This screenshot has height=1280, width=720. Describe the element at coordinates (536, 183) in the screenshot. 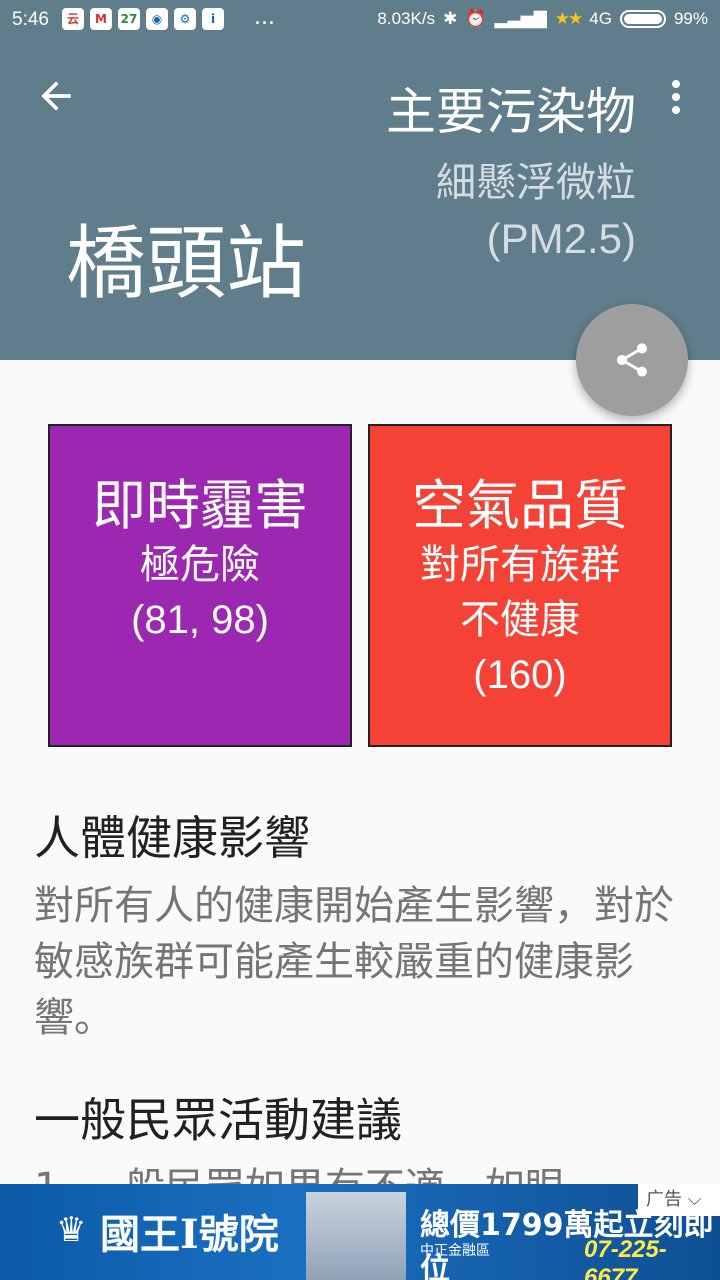

I see `pollutant-name: 細懸浮微粒` at that location.